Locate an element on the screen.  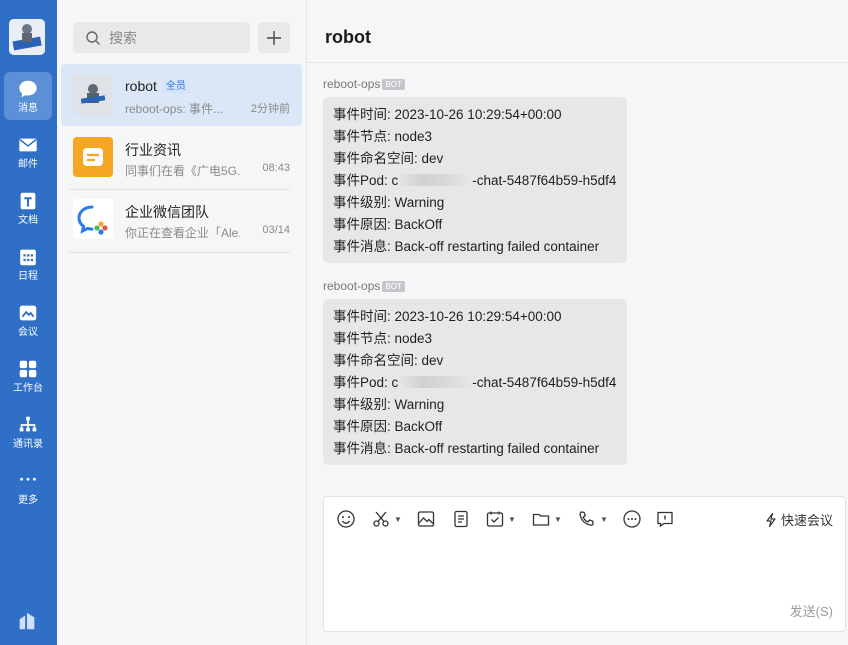
folder-icon is located at coordinates (541, 519).